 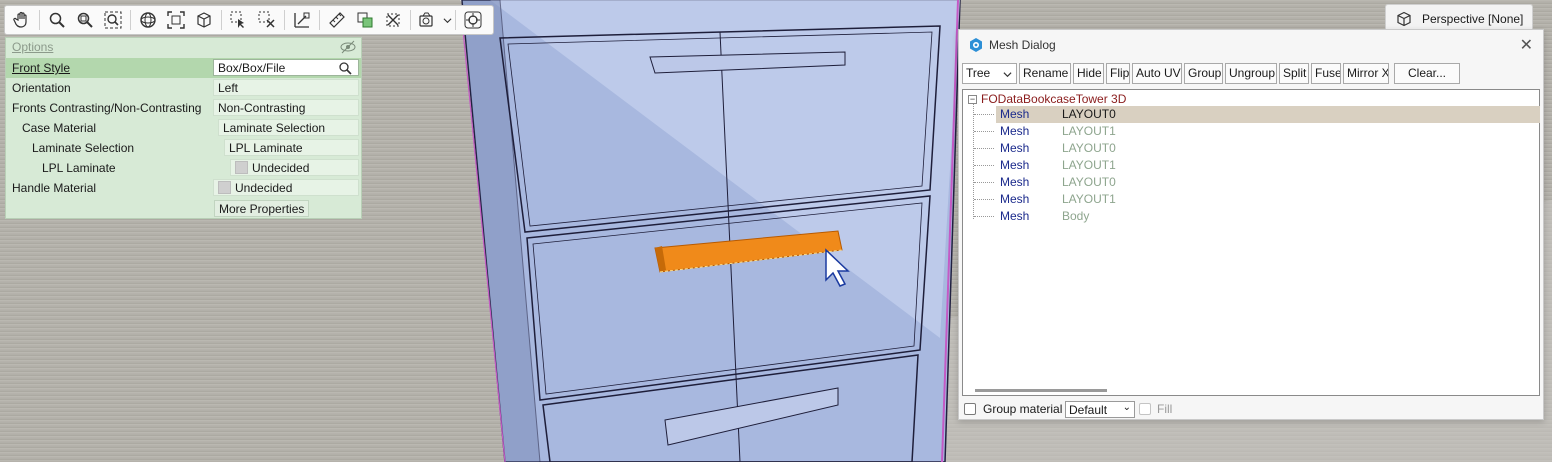 What do you see at coordinates (183, 88) in the screenshot?
I see `option-row-orientation: Orientation Left` at bounding box center [183, 88].